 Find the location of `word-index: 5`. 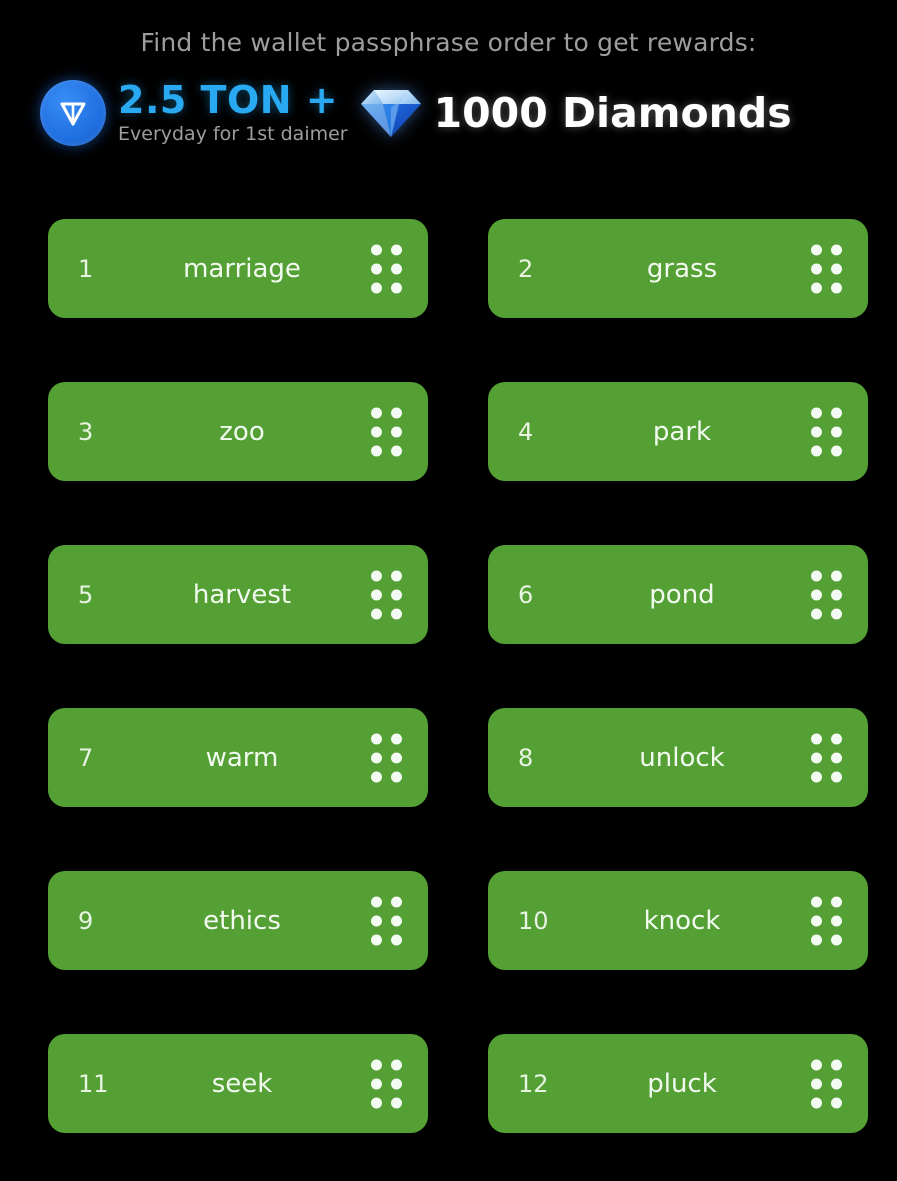

word-index: 5 is located at coordinates (86, 594).